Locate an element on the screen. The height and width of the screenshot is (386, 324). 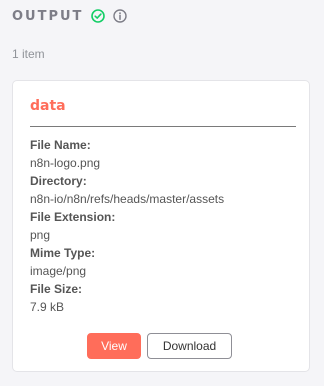
file-size-value: 7.9 kB is located at coordinates (47, 307).